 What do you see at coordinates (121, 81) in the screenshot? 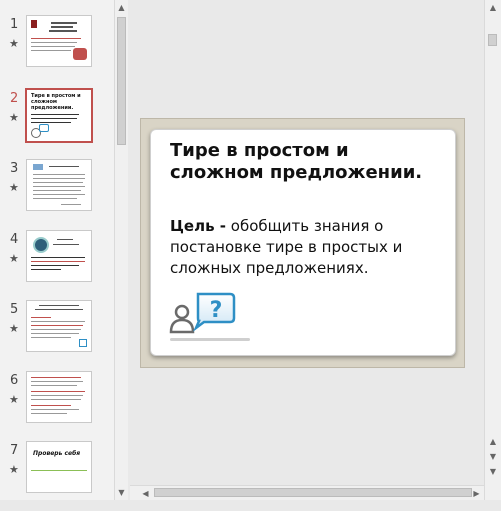
I see `thumbnails-scroll-thumb` at bounding box center [121, 81].